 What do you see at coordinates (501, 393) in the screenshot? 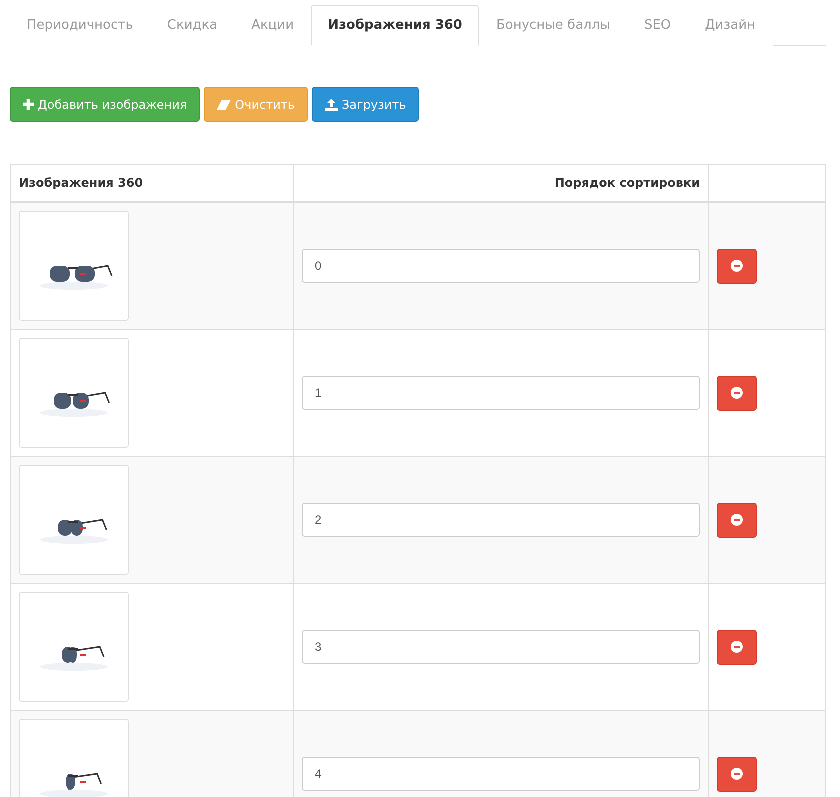
I see `sort-order-field: 1` at bounding box center [501, 393].